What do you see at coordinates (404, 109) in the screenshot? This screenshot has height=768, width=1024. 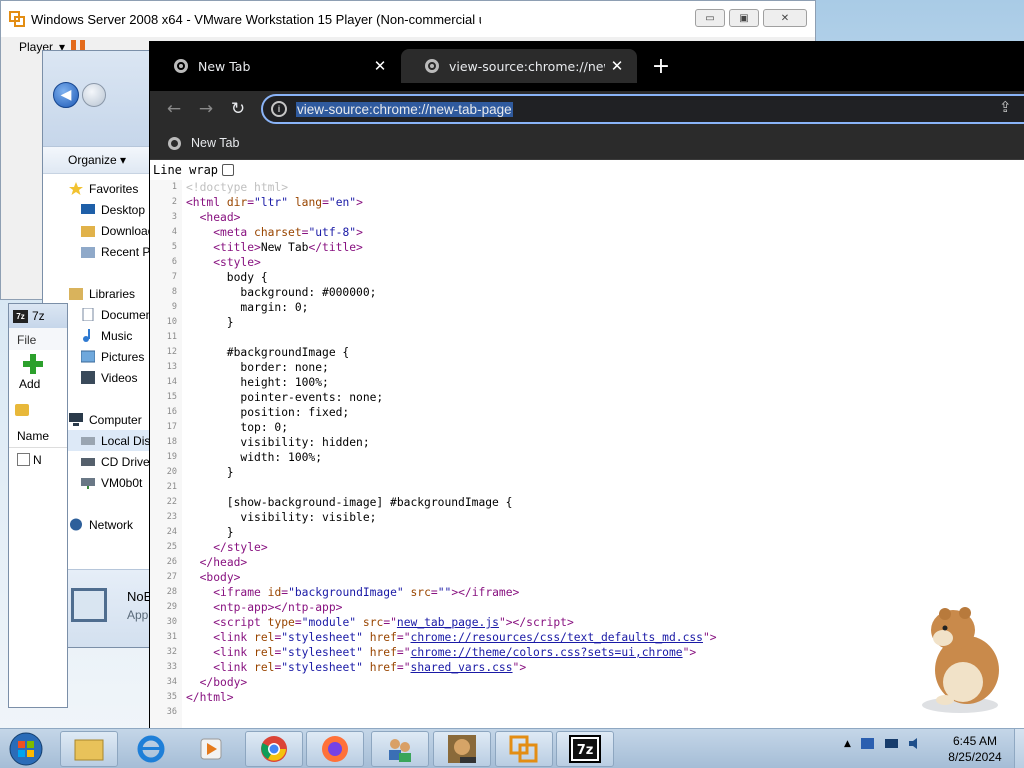 I see `url-text: view-source:chrome://new-tab-page` at bounding box center [404, 109].